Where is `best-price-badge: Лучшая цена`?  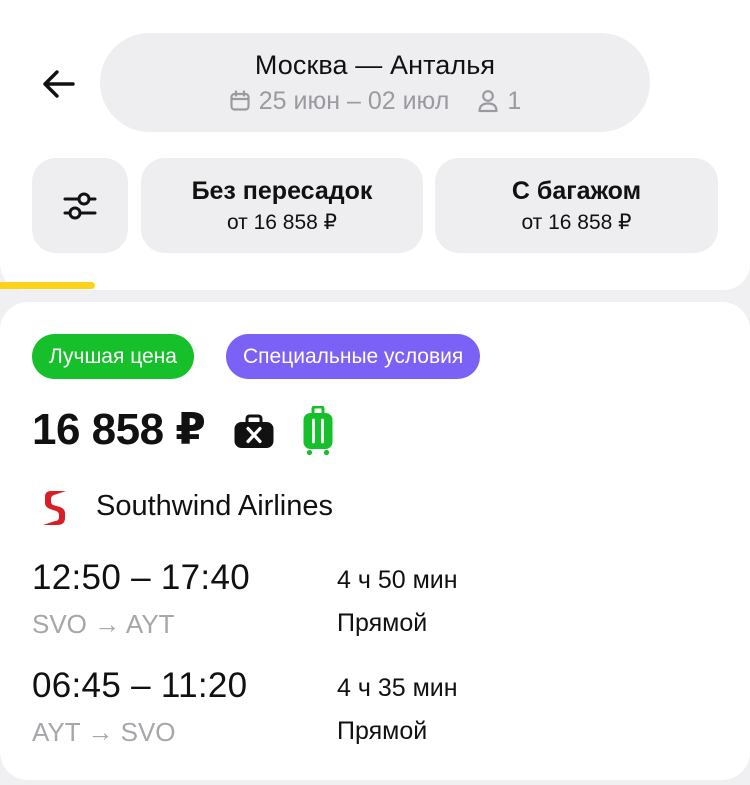
best-price-badge: Лучшая цена is located at coordinates (113, 356).